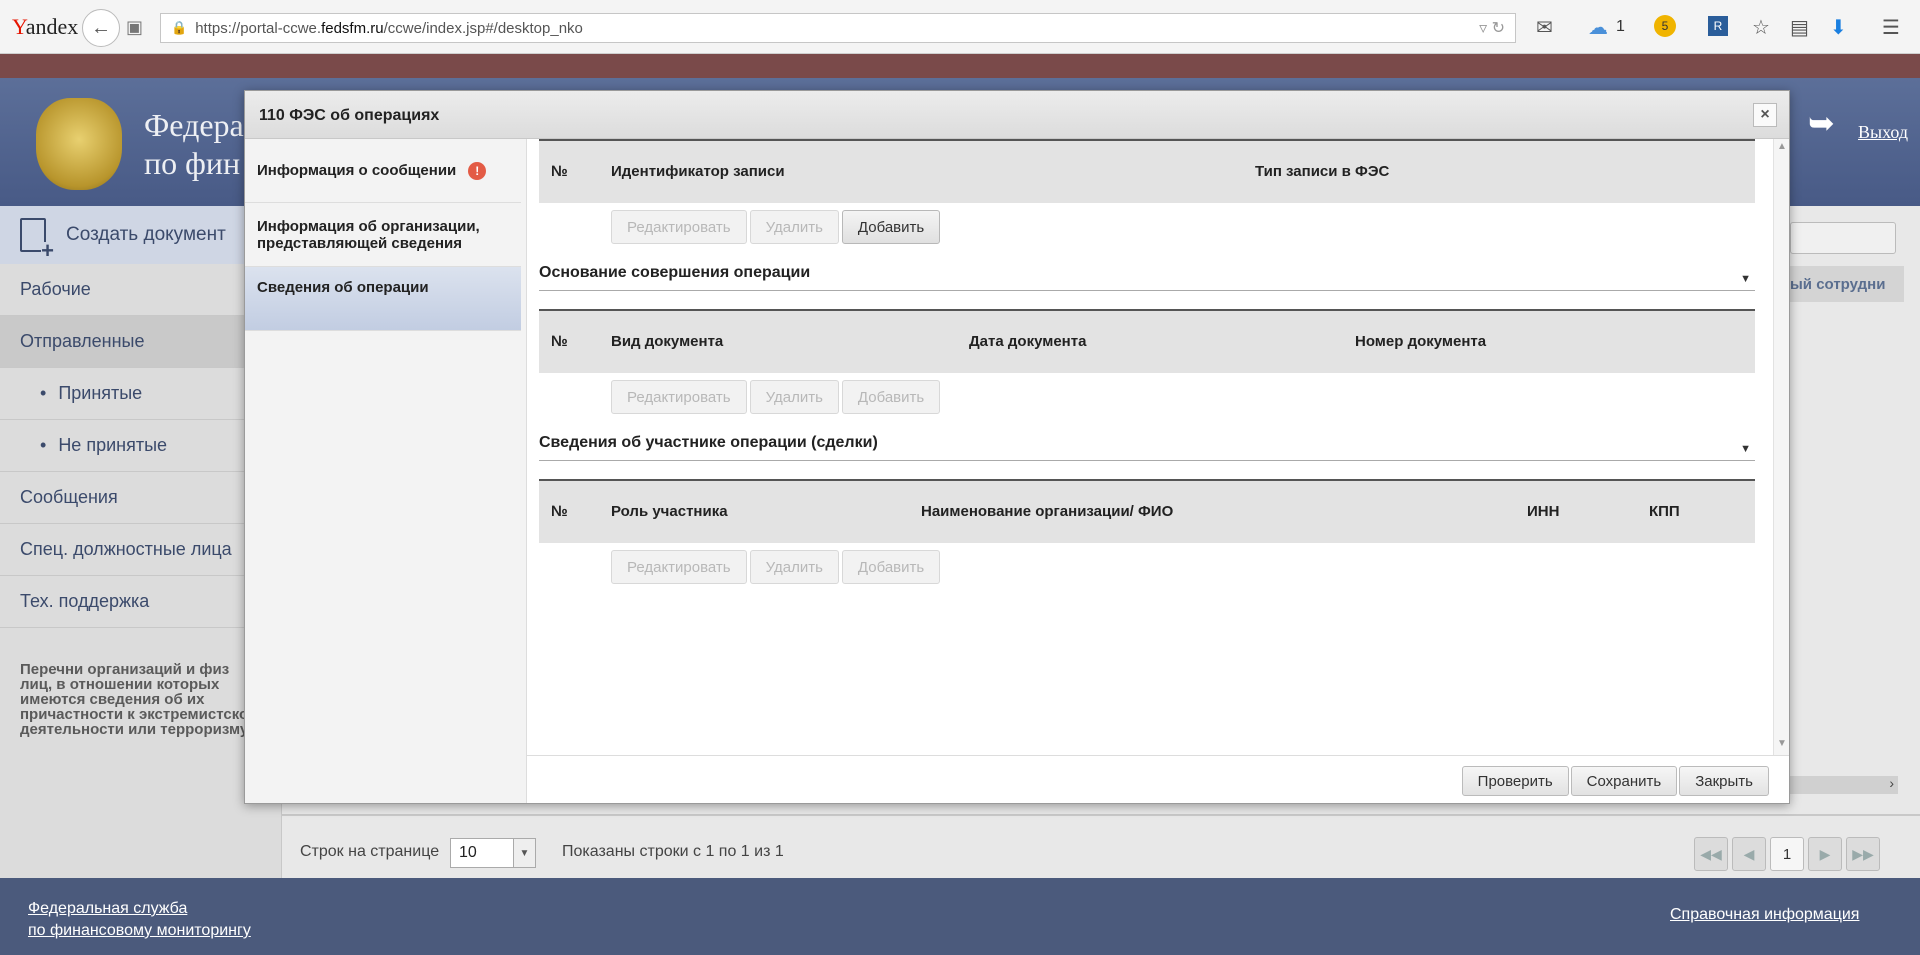  I want to click on col-kpp: КПП, so click(1664, 511).